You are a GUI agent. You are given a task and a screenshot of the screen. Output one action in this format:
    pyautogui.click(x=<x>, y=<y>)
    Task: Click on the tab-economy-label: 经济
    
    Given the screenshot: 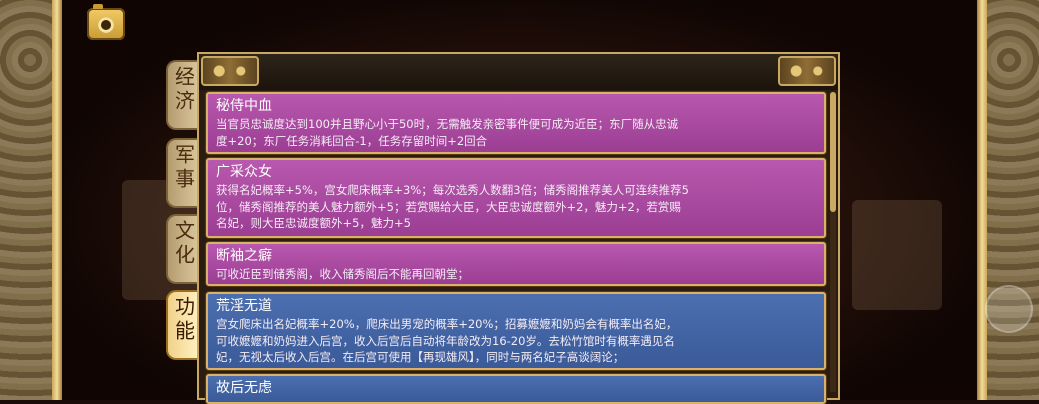 What is the action you would take?
    pyautogui.click(x=183, y=90)
    